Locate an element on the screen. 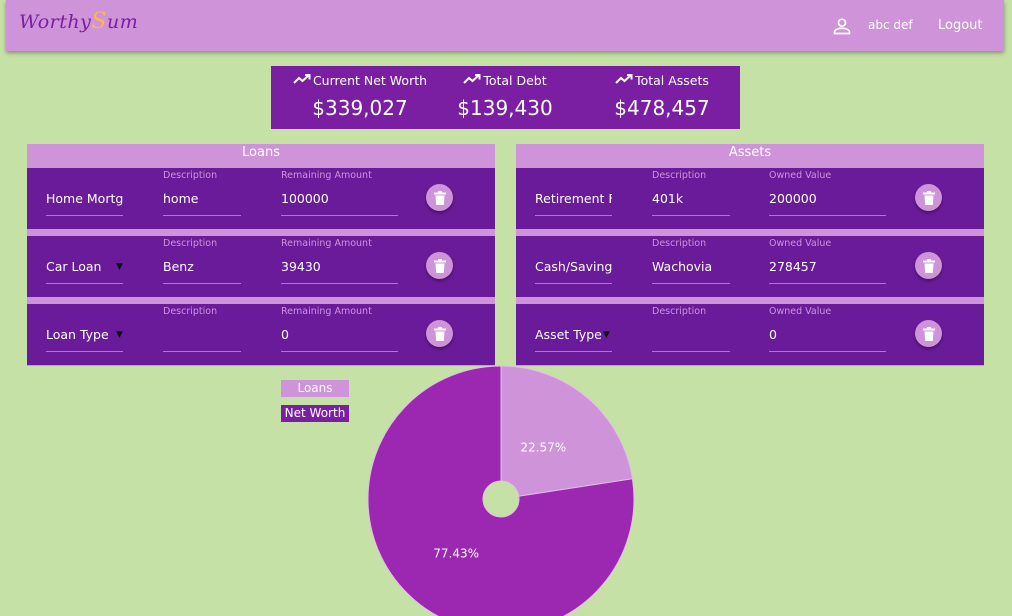  pie-center-hole is located at coordinates (501, 499).